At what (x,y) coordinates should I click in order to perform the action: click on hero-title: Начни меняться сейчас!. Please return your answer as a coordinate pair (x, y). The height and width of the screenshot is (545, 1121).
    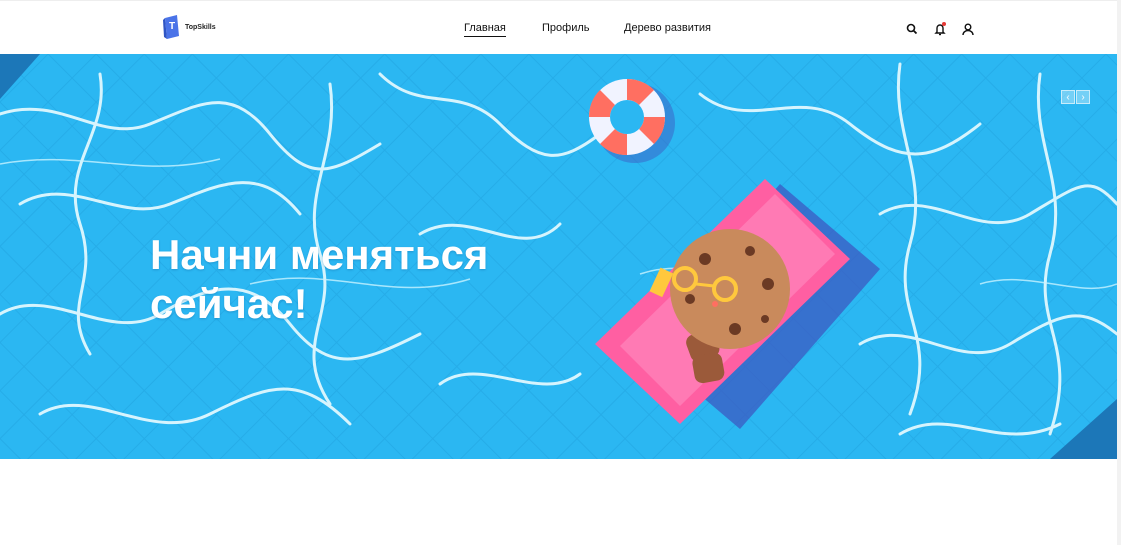
    Looking at the image, I should click on (360, 279).